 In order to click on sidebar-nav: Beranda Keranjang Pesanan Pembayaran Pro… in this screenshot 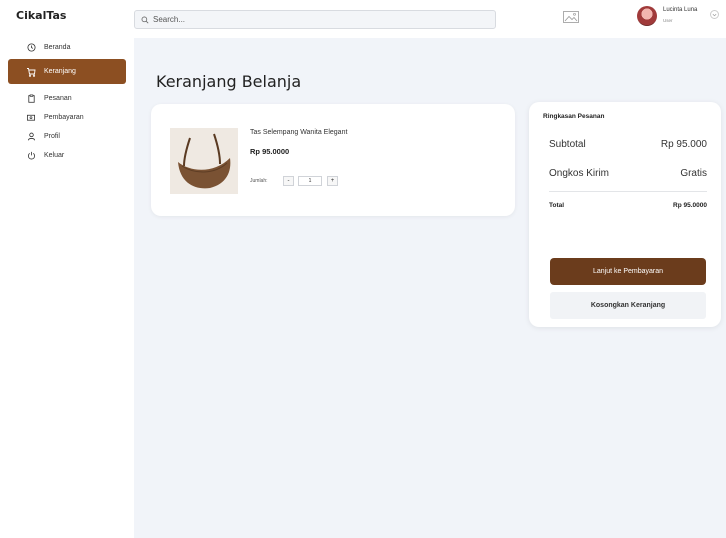, I will do `click(67, 101)`.